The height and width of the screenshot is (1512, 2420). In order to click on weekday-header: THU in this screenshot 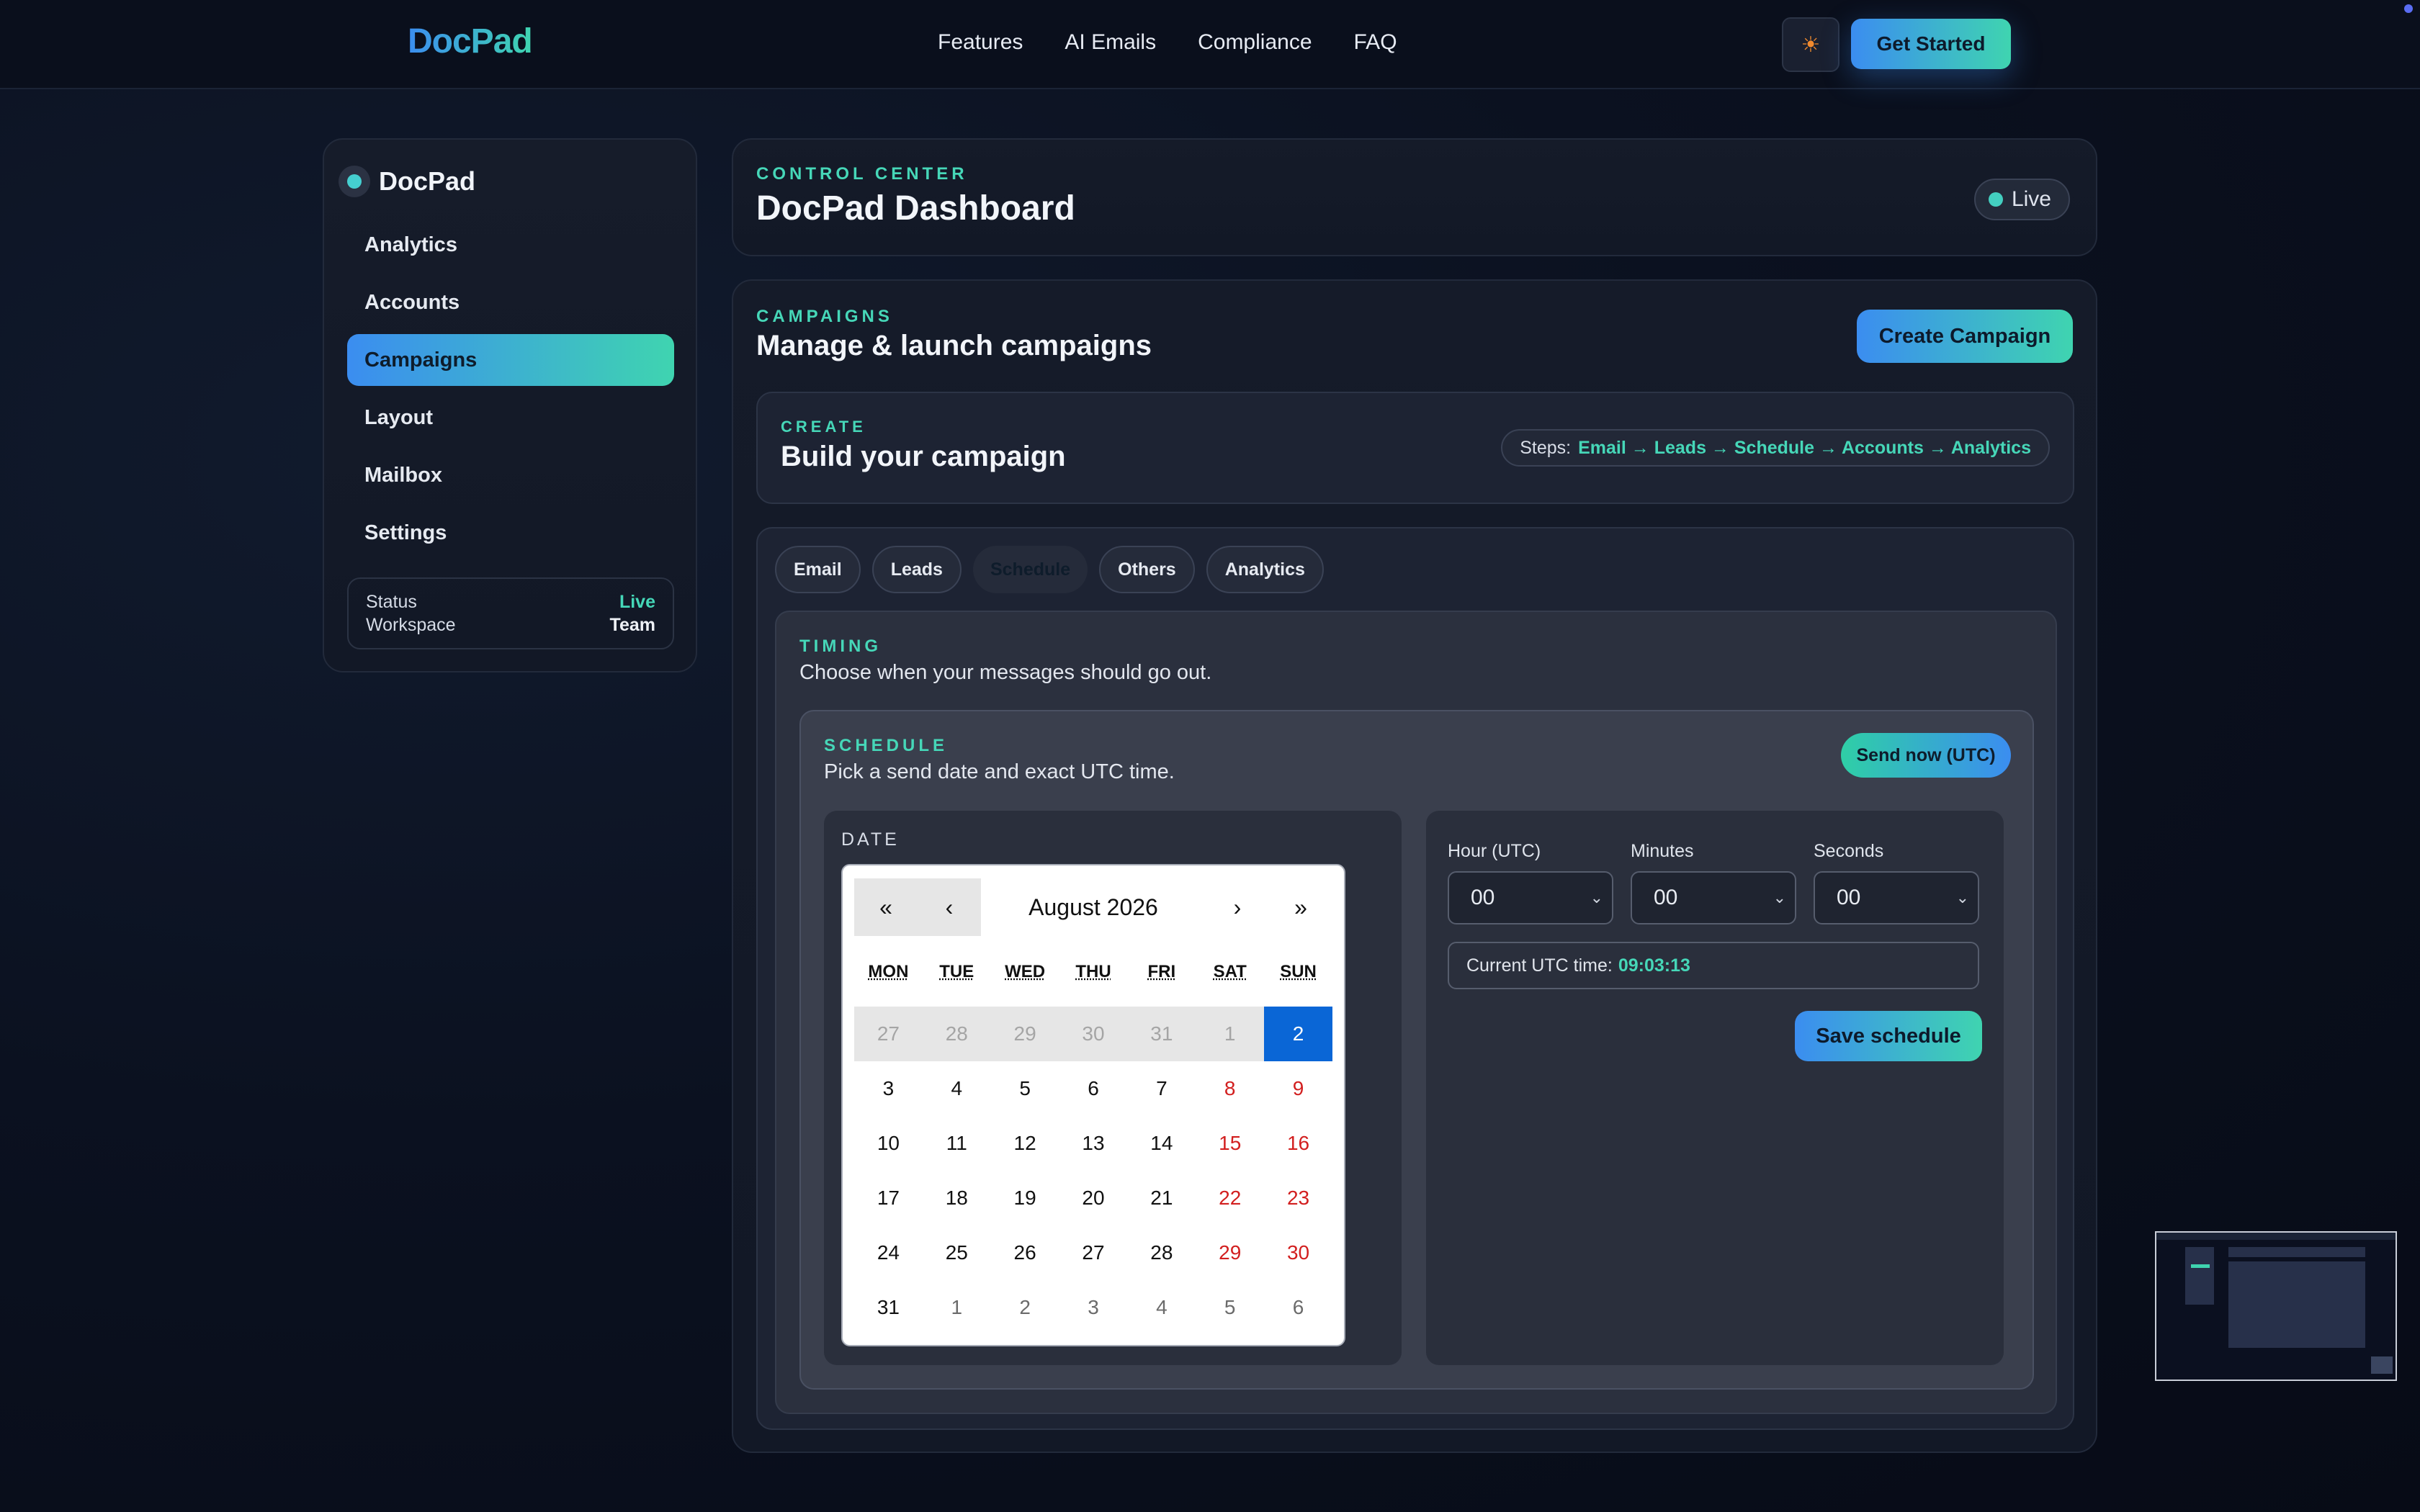, I will do `click(1093, 971)`.